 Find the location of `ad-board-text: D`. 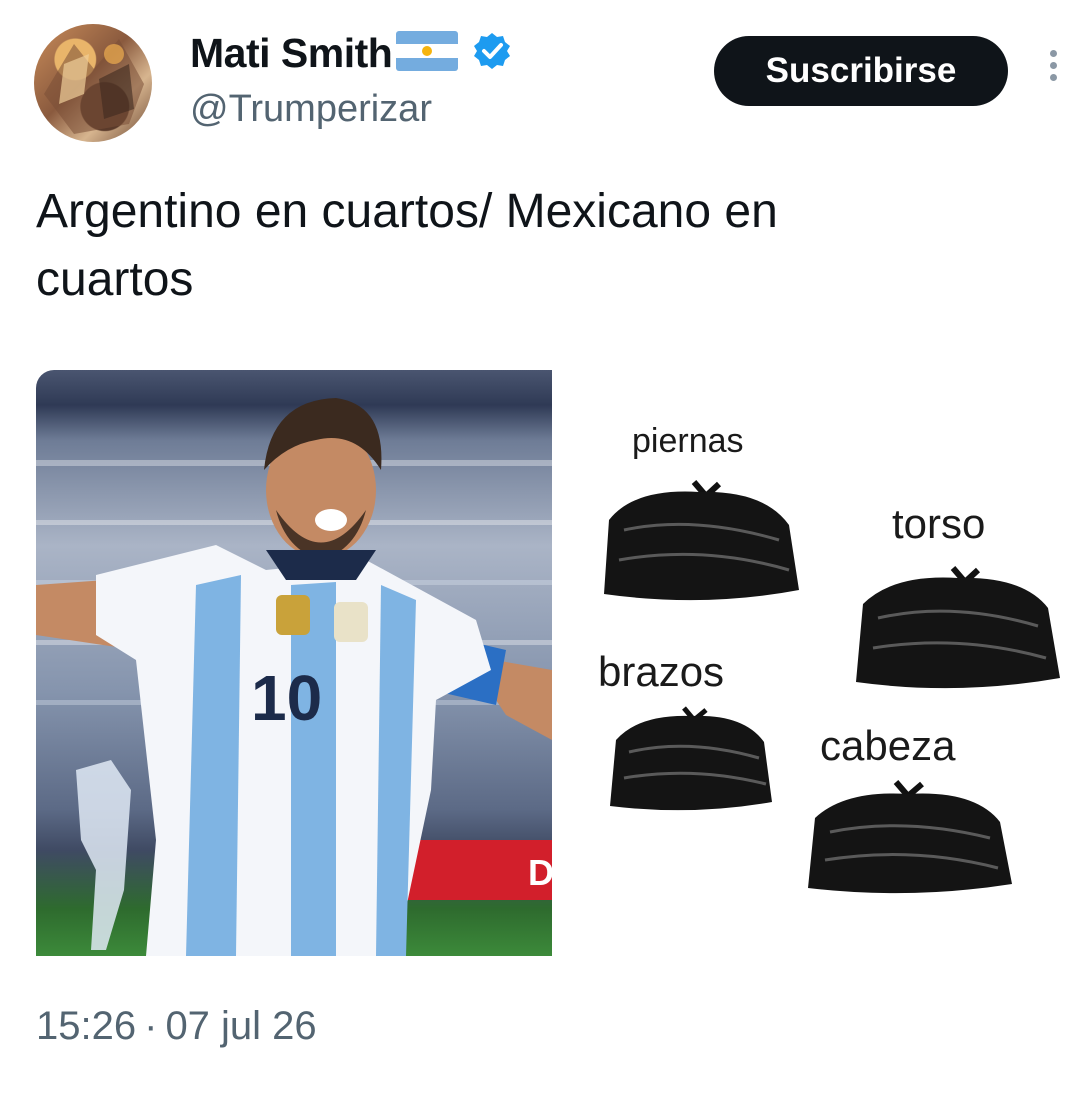

ad-board-text: D is located at coordinates (540, 872).